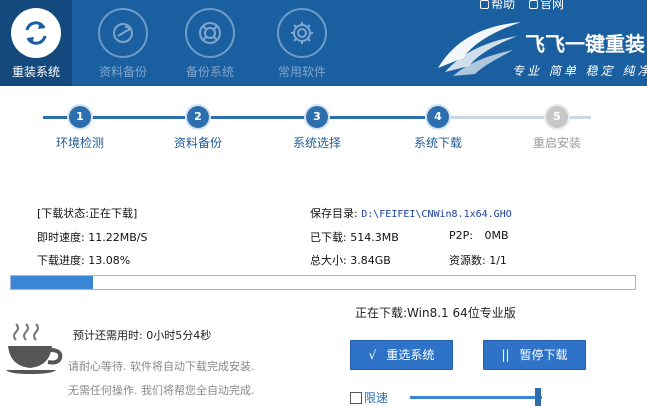  Describe the element at coordinates (461, 235) in the screenshot. I see `p2p-label: P2P:` at that location.